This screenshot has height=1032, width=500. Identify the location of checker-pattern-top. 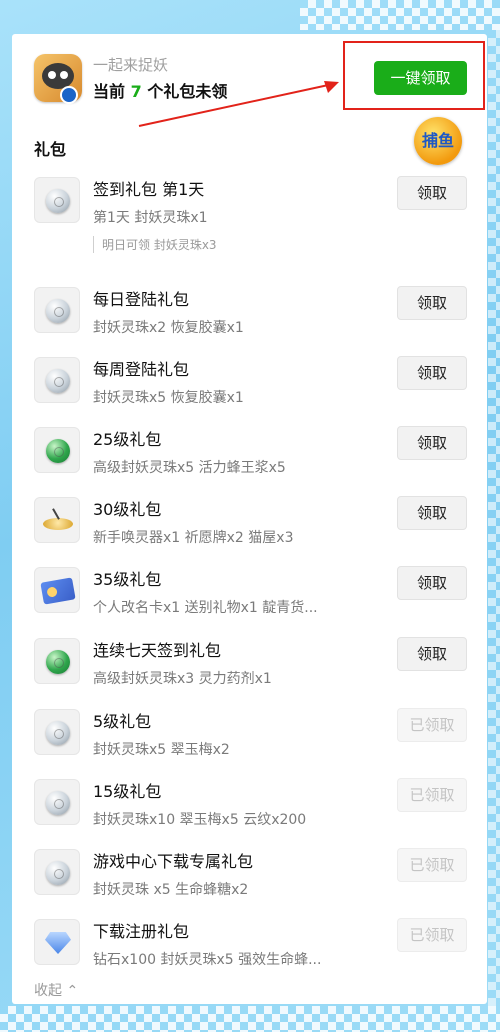
(400, 15).